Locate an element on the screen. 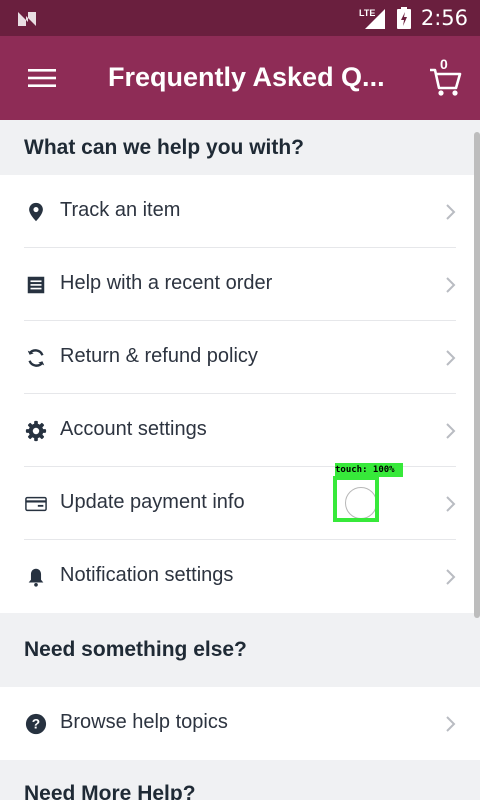  question-circle-icon: ? is located at coordinates (36, 724).